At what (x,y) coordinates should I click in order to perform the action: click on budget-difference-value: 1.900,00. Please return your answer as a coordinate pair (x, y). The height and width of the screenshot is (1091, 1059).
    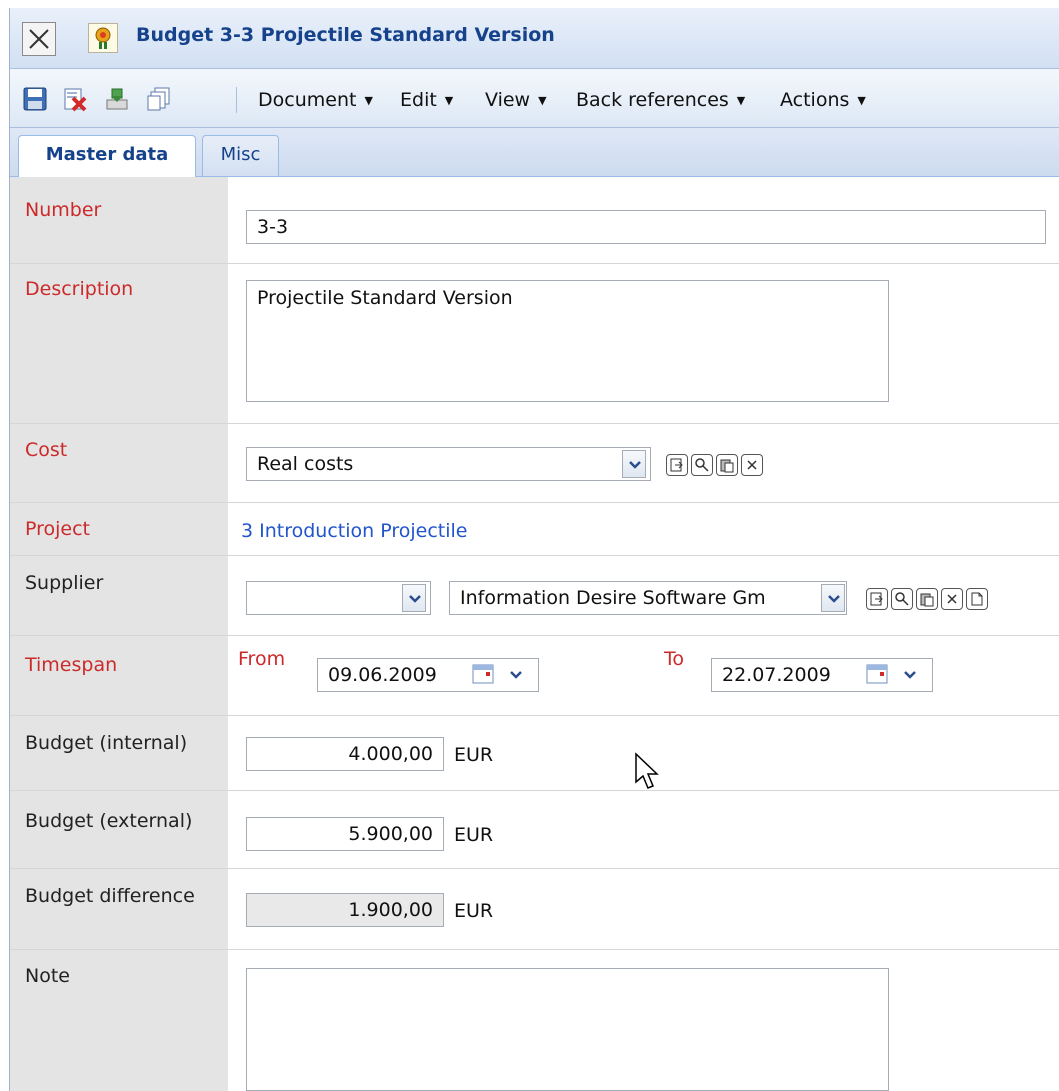
    Looking at the image, I should click on (345, 910).